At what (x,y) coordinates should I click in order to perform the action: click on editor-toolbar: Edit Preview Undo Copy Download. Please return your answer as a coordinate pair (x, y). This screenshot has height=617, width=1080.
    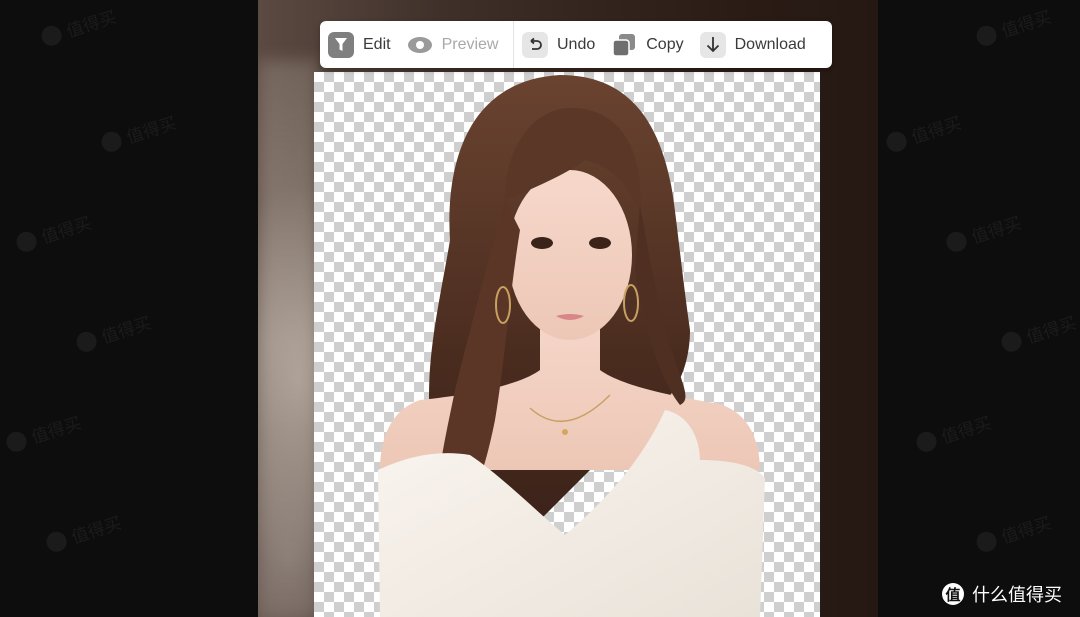
    Looking at the image, I should click on (576, 44).